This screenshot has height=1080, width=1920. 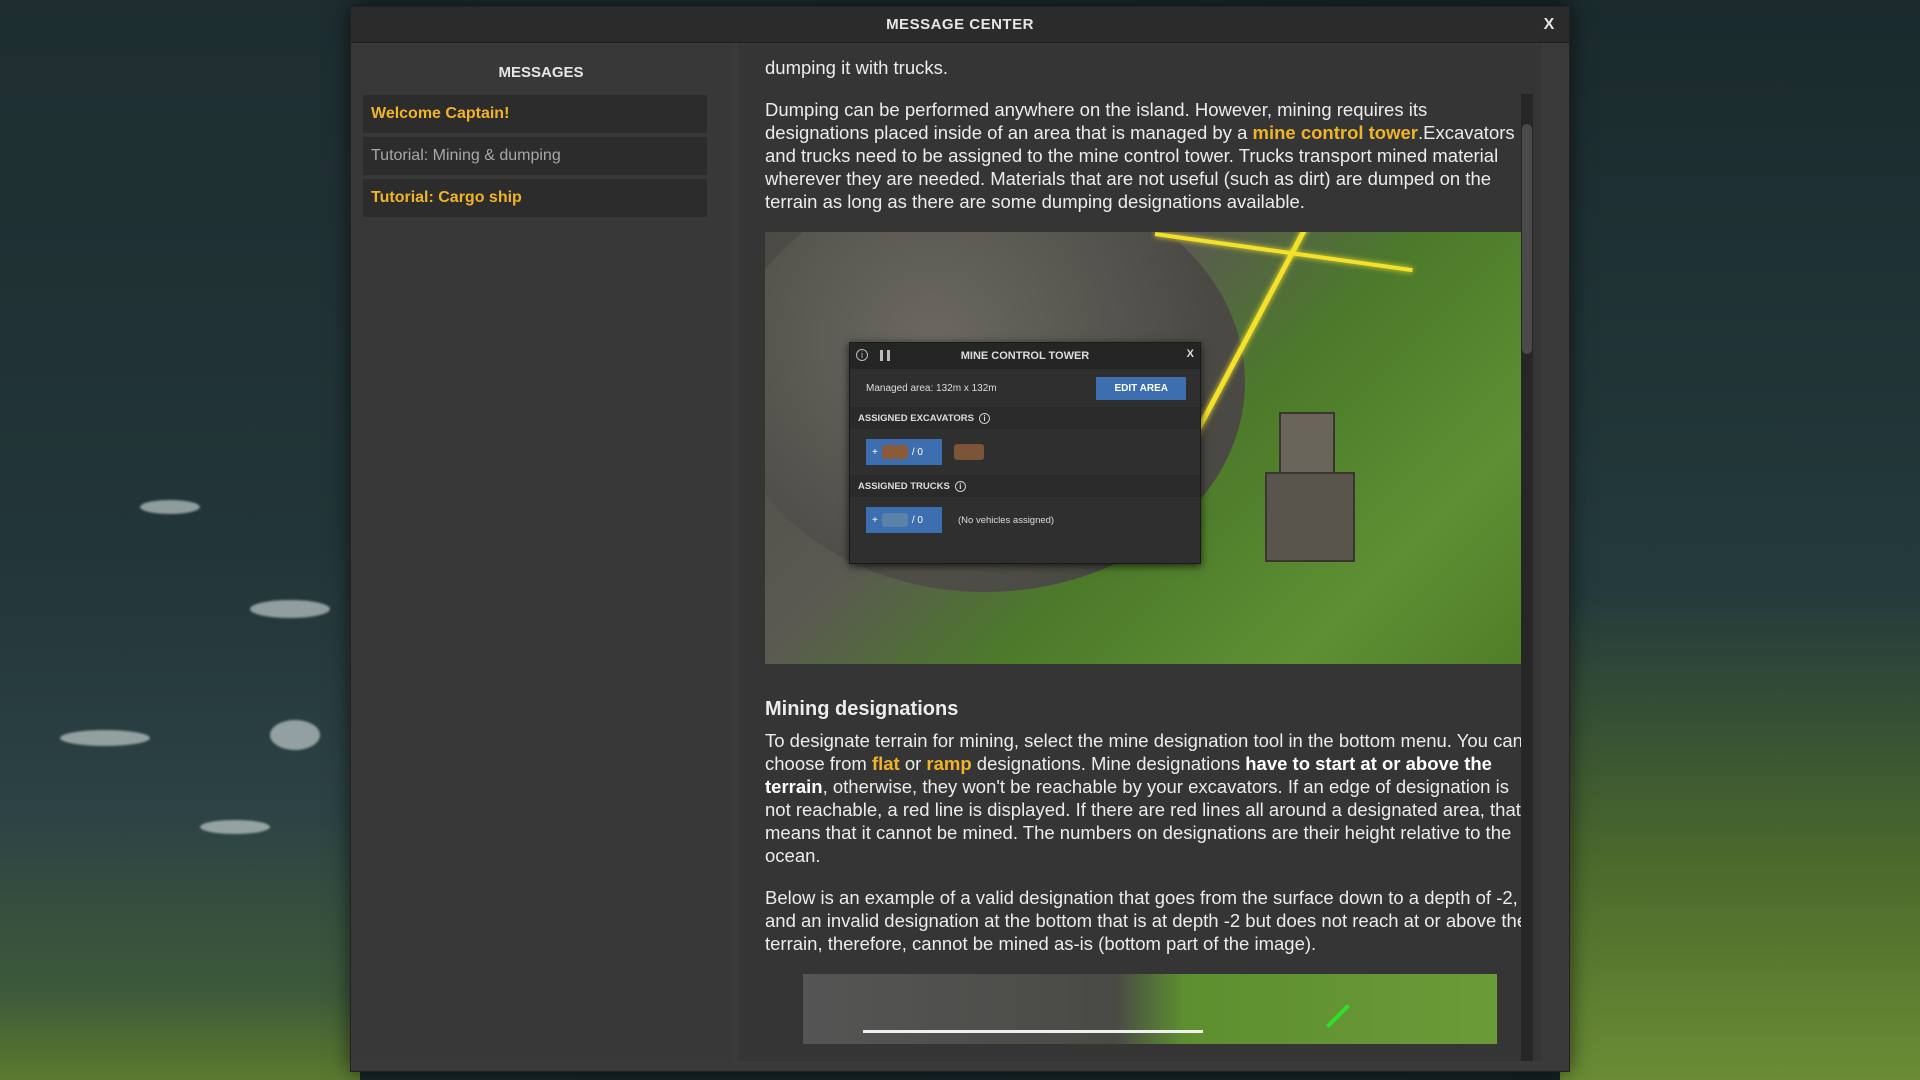 What do you see at coordinates (1549, 25) in the screenshot?
I see `close-button: X` at bounding box center [1549, 25].